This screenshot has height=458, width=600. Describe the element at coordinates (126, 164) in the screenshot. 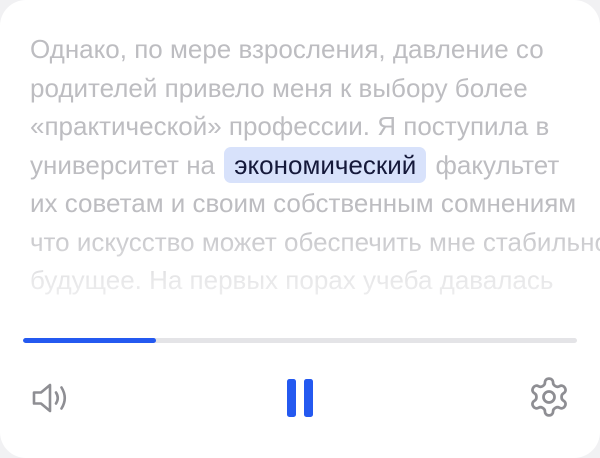

I see `text-before-highlight: университет на` at that location.